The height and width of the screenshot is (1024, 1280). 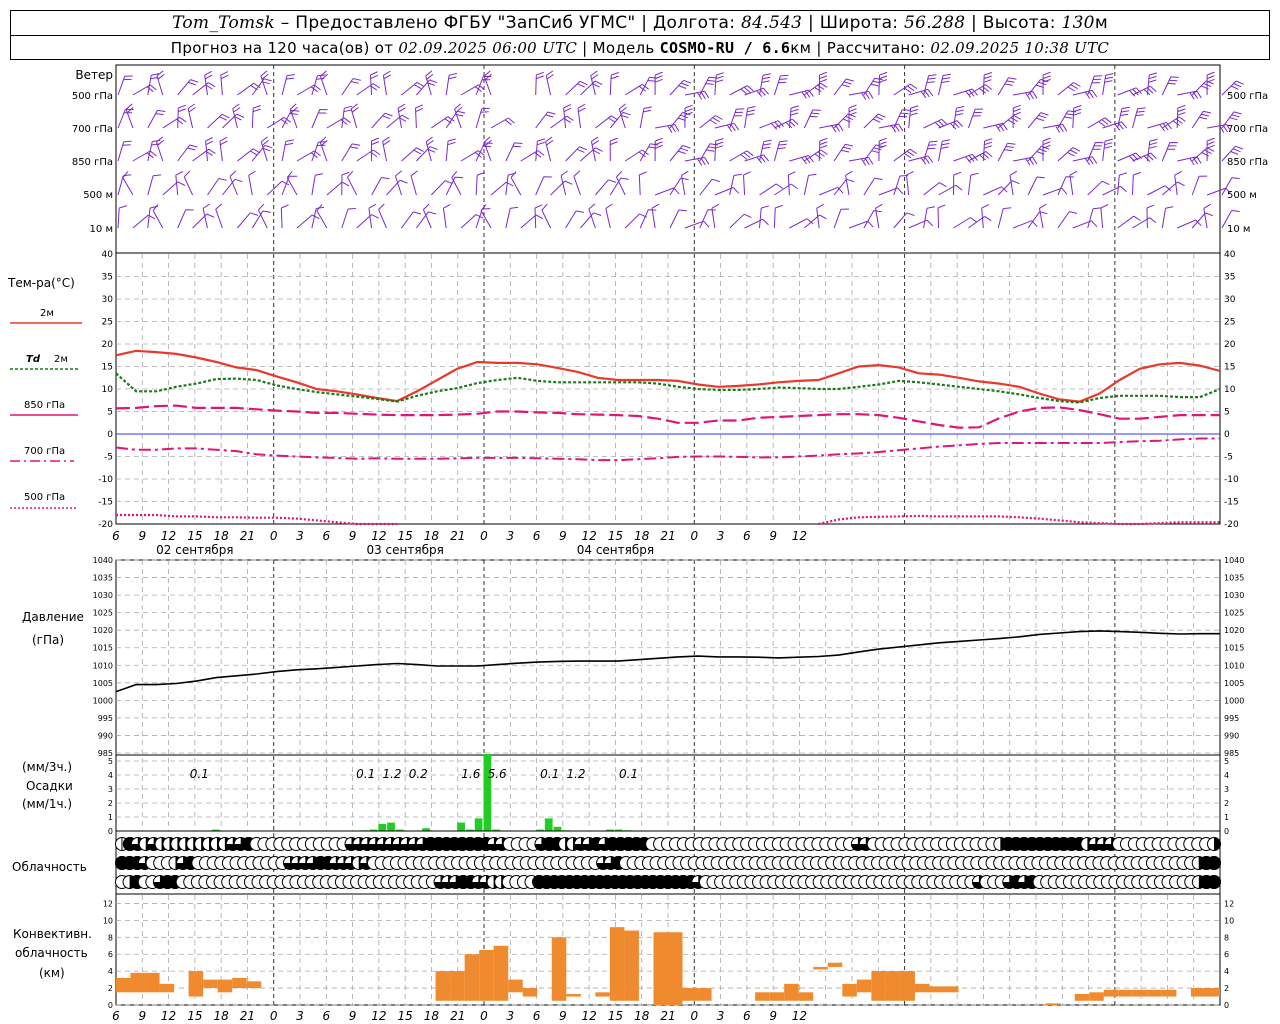 I want to click on legend-td-label: Td, so click(x=33, y=359).